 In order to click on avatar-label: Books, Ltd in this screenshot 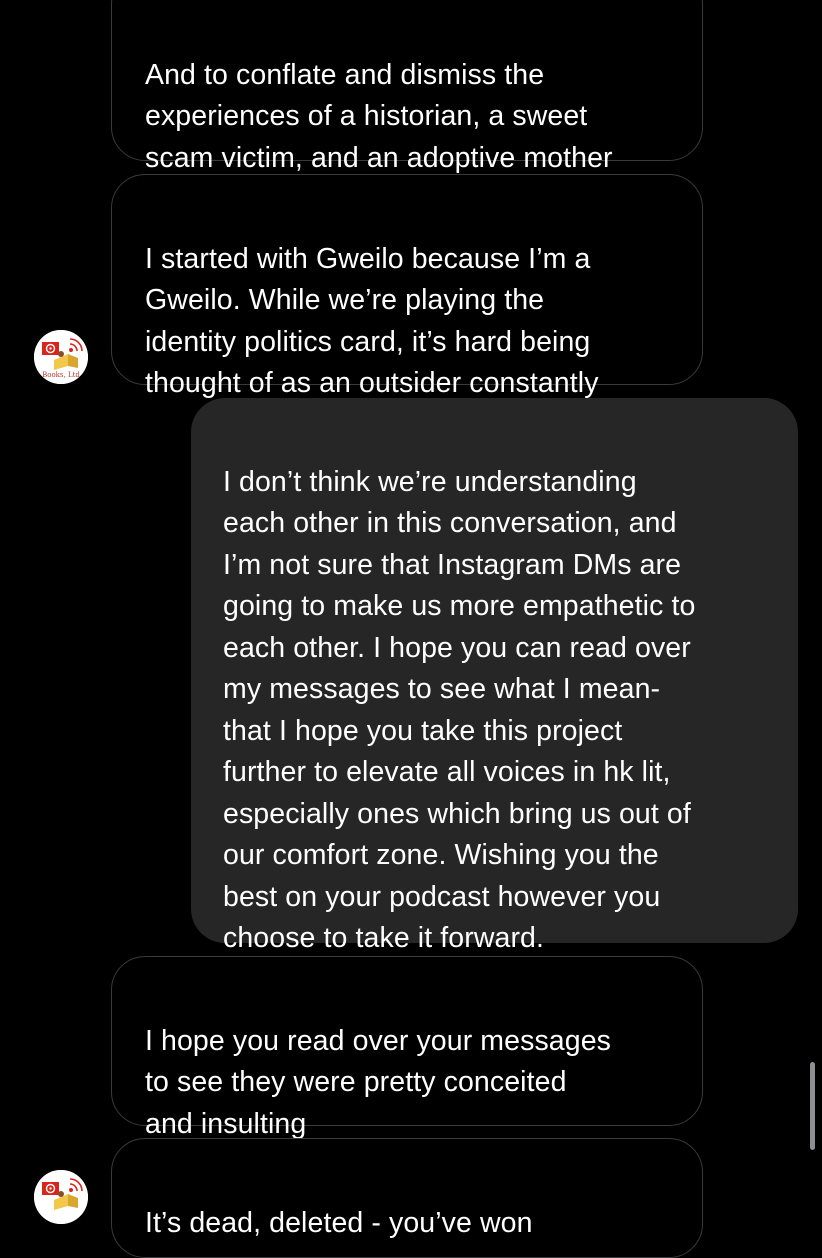, I will do `click(61, 375)`.